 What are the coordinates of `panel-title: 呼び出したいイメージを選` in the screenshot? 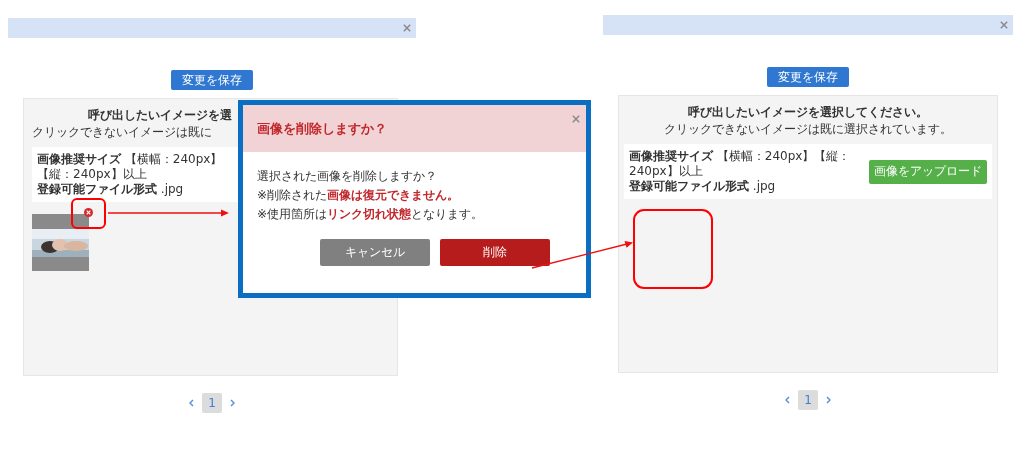 It's located at (160, 115).